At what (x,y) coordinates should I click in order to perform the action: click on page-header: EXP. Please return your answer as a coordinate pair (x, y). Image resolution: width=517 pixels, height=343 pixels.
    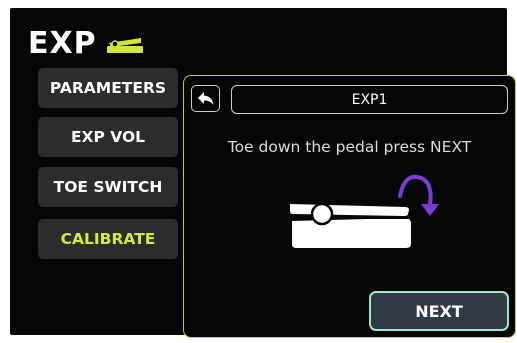
    Looking at the image, I should click on (86, 44).